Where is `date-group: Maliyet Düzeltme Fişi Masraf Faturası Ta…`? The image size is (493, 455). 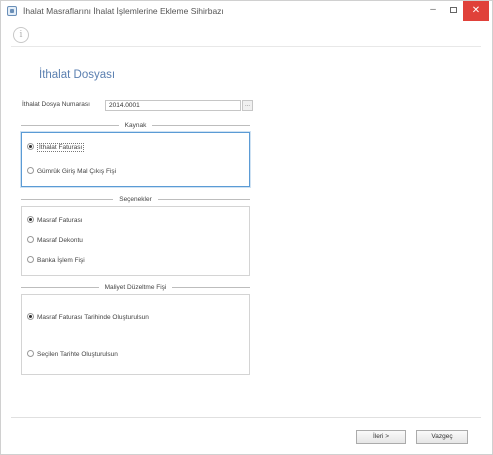
date-group: Maliyet Düzeltme Fişi Masraf Faturası Ta… is located at coordinates (135, 329).